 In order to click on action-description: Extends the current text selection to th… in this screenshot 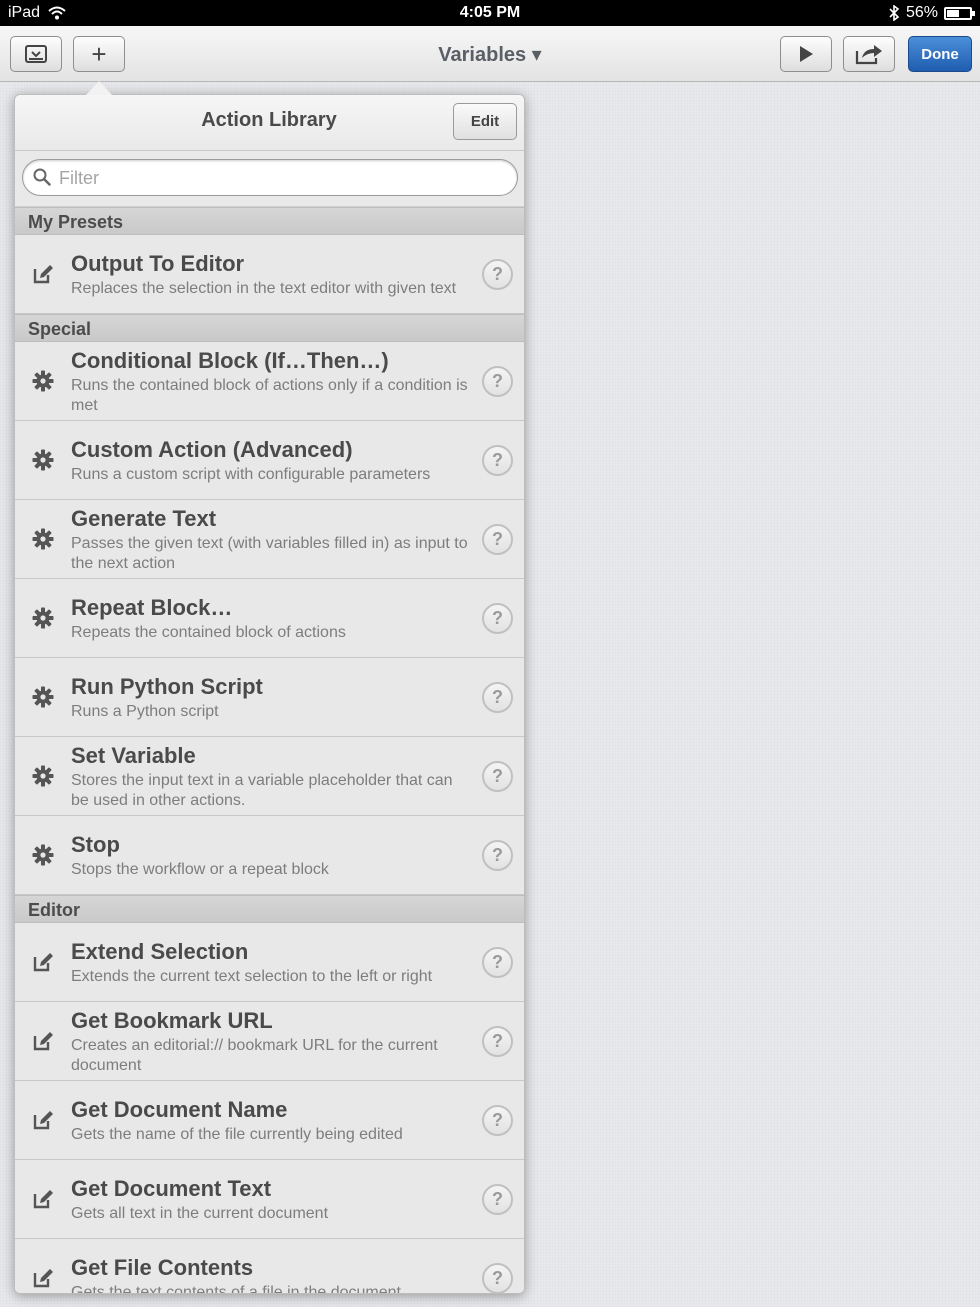, I will do `click(252, 976)`.